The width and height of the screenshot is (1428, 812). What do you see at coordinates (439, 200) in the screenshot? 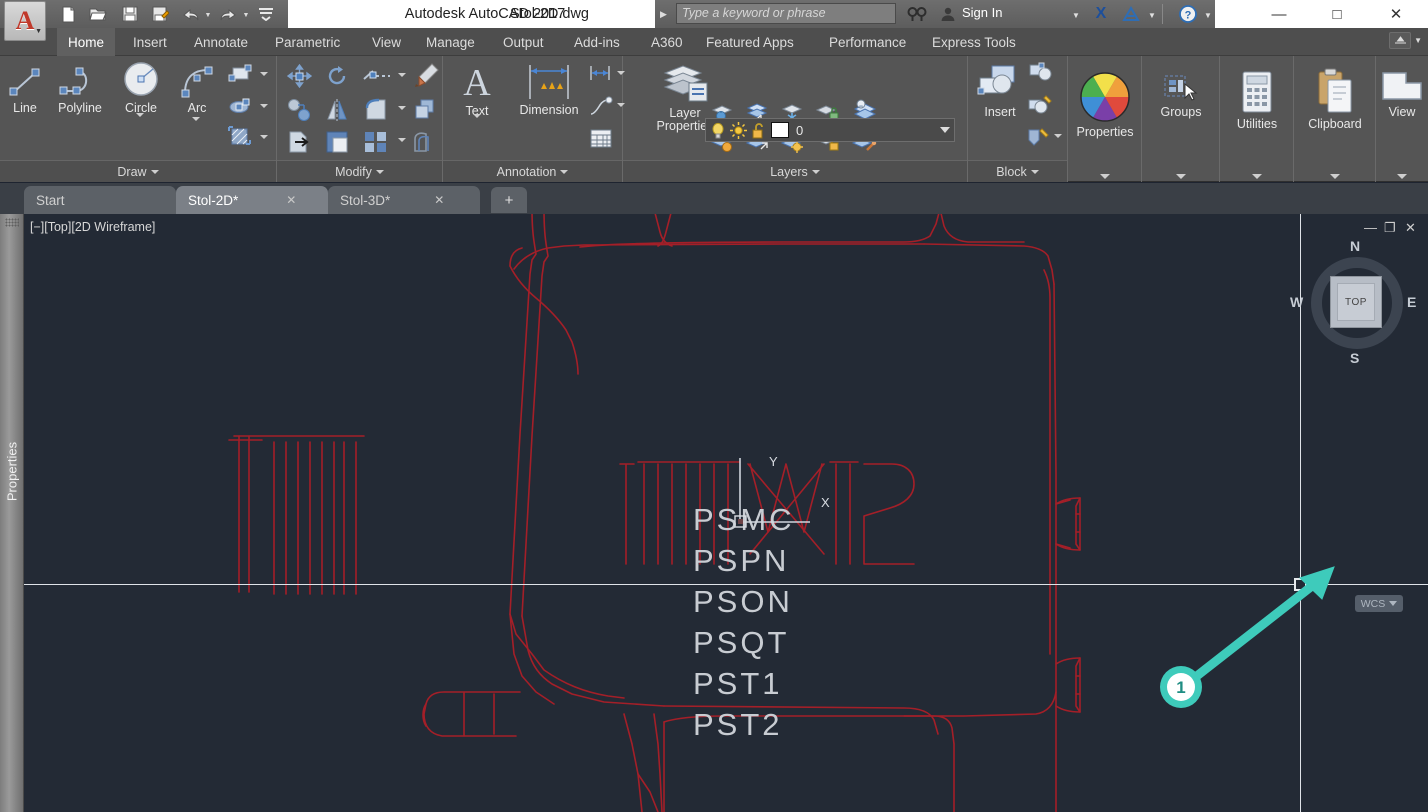
I see `document-tab-stol-3d-close-icon: ✕` at bounding box center [439, 200].